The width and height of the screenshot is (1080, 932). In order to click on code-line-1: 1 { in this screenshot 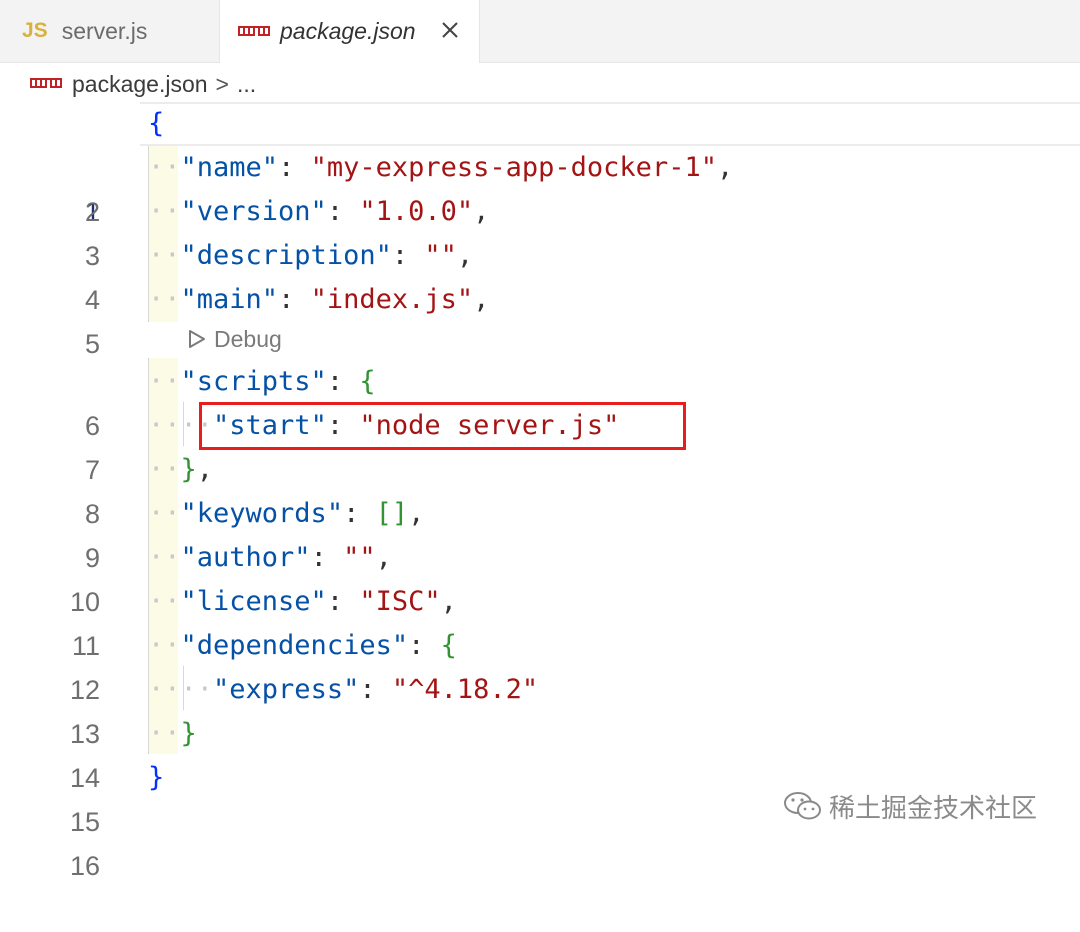, I will do `click(540, 164)`.